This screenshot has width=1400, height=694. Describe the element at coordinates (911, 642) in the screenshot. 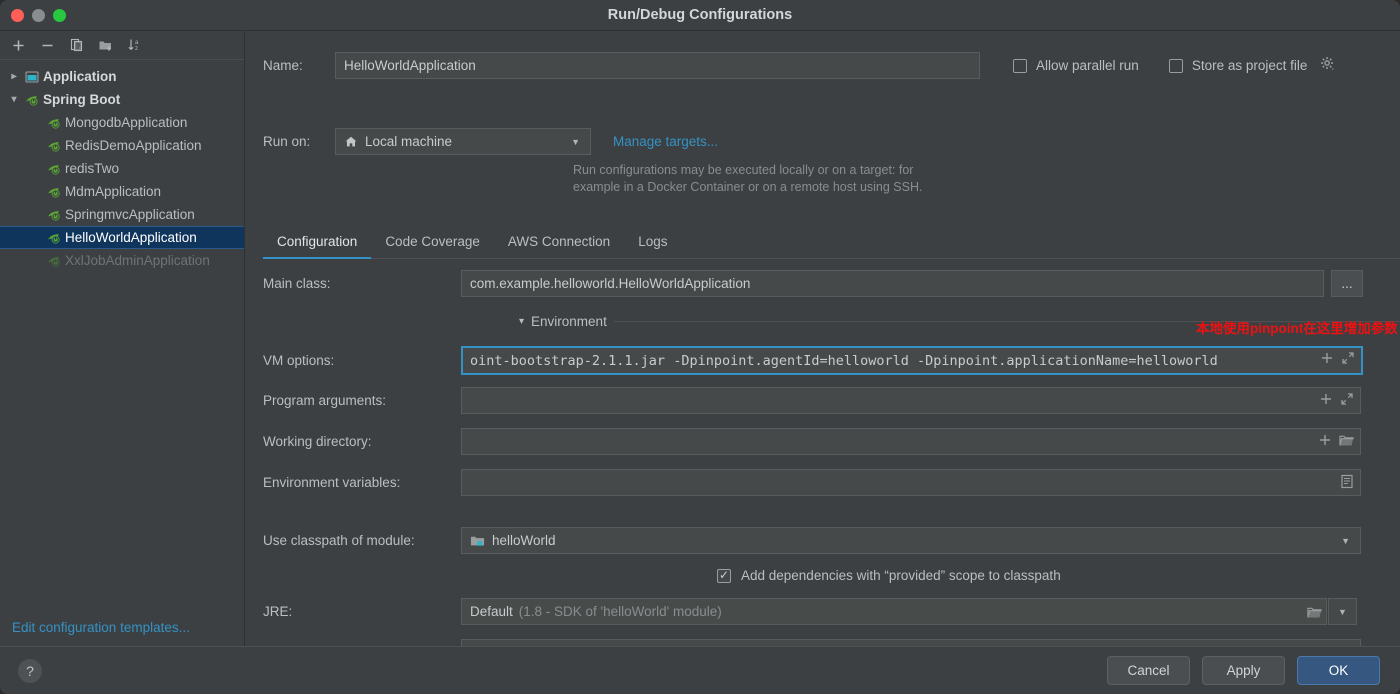

I see `shorten-command-line-dropdown: none - java [options] className [args] ▼` at that location.